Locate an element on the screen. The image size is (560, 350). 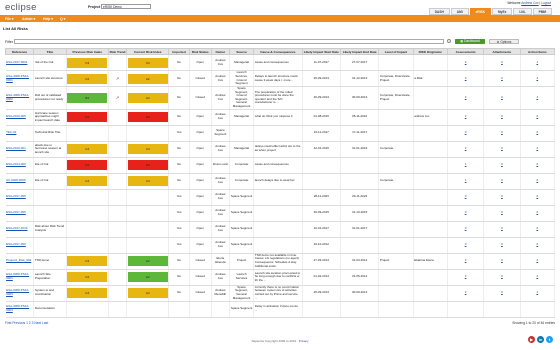
risk-reference-link: ESA-2016-001 is located at coordinates (16, 148).